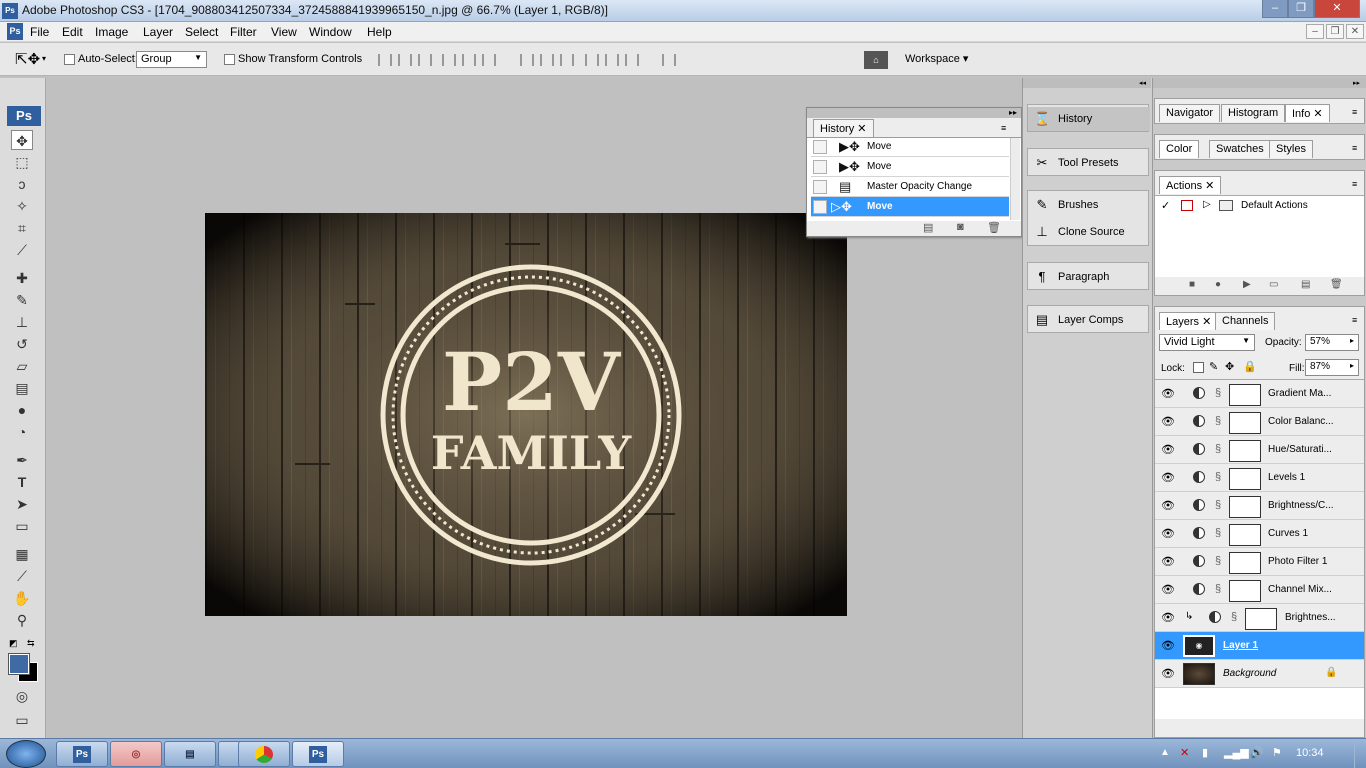 The width and height of the screenshot is (1366, 768). What do you see at coordinates (1335, 31) in the screenshot?
I see `doc-restore-button: ❐` at bounding box center [1335, 31].